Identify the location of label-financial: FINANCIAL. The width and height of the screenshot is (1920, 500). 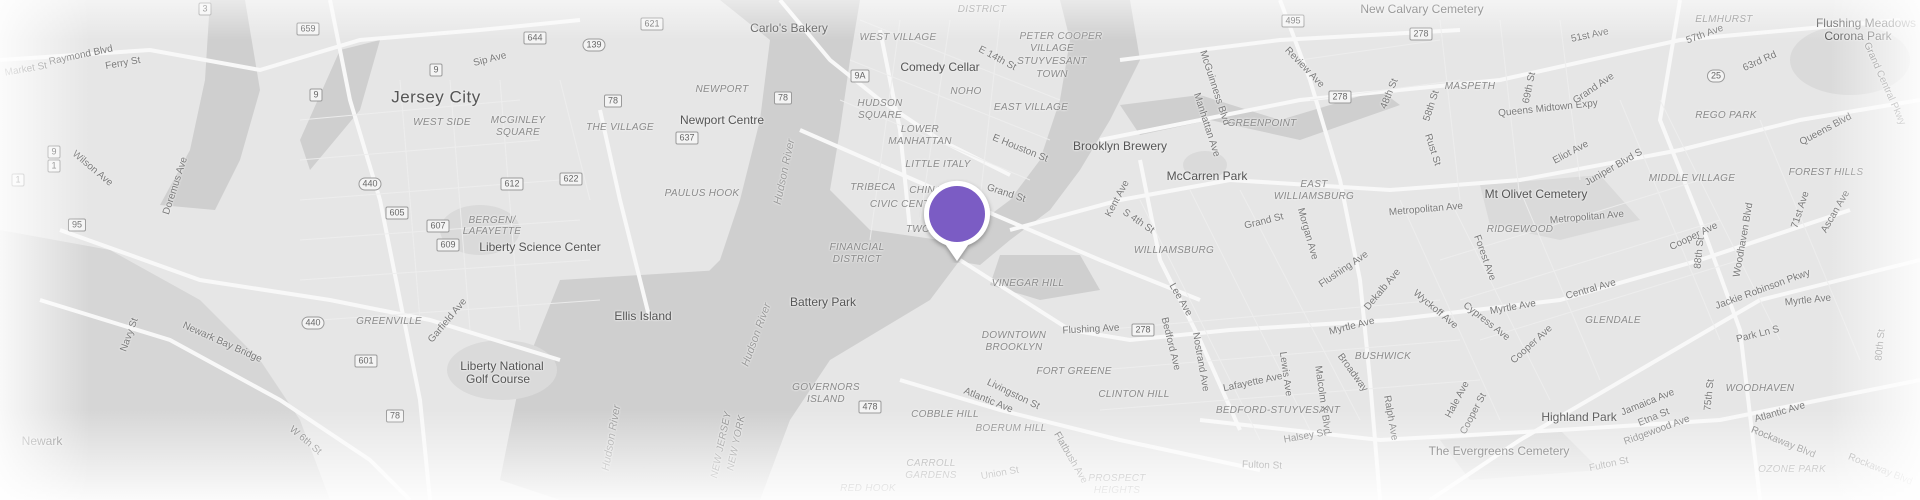
(857, 247).